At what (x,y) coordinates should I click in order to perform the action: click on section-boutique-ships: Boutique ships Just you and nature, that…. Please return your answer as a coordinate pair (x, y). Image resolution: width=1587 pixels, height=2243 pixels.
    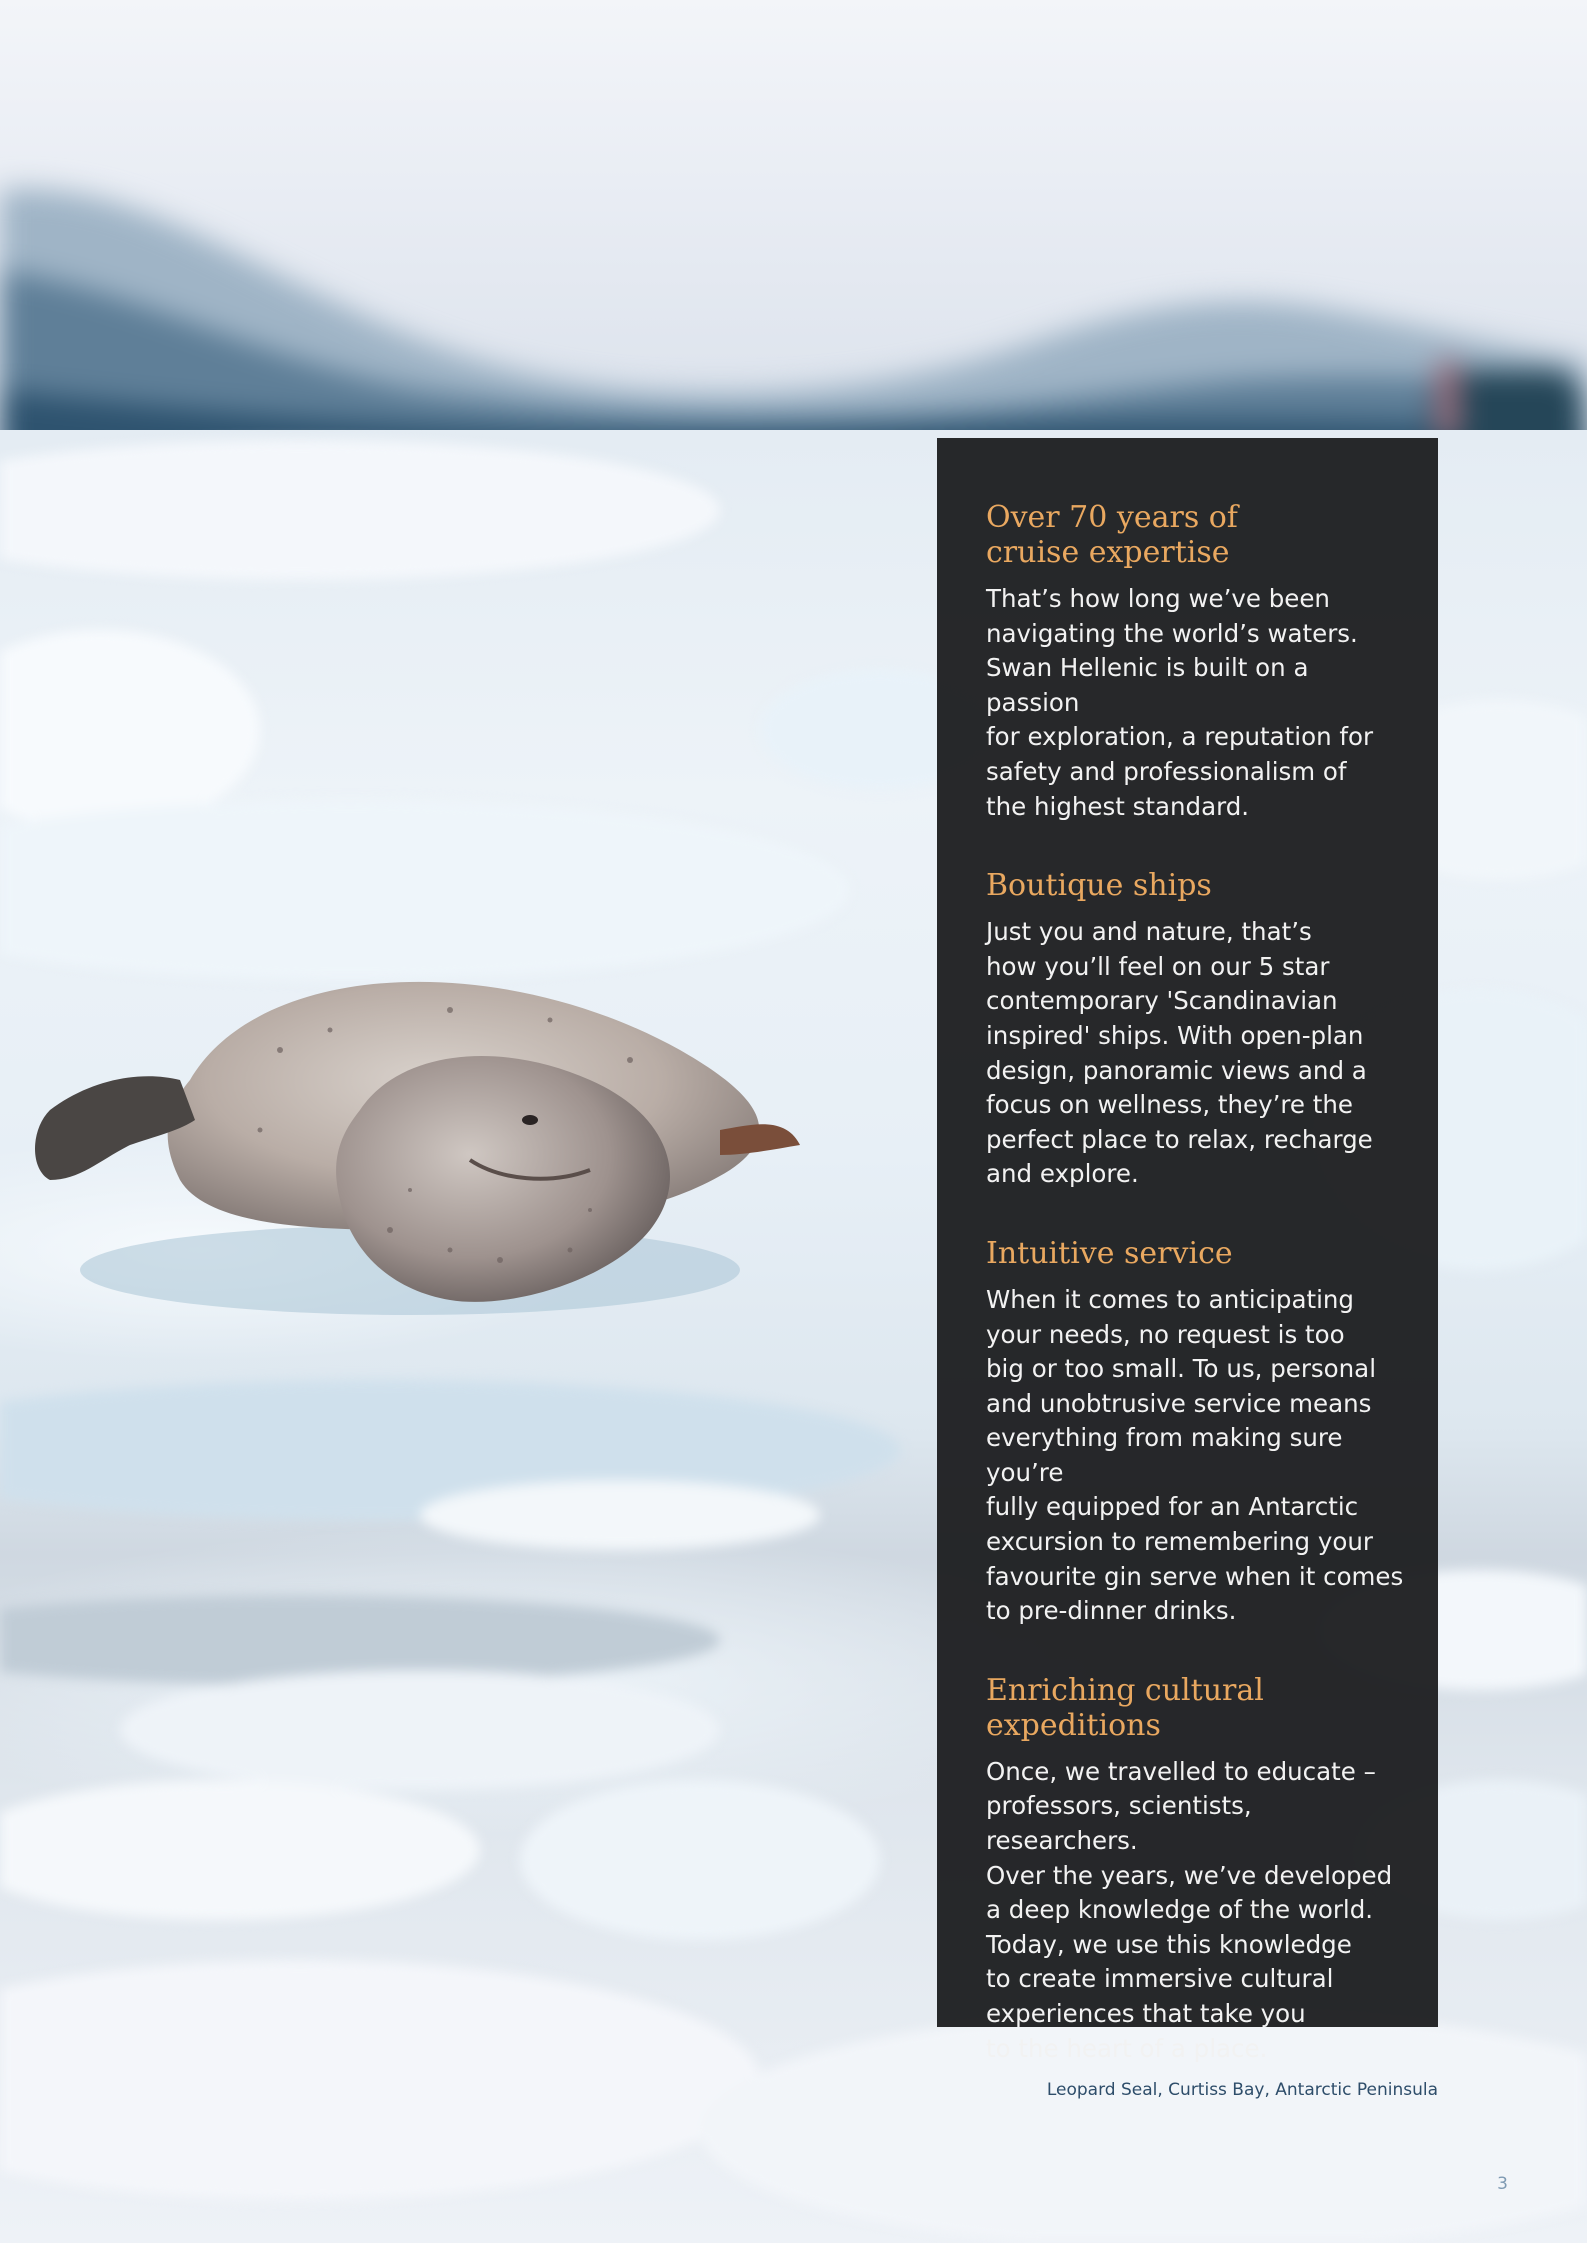
    Looking at the image, I should click on (1197, 1030).